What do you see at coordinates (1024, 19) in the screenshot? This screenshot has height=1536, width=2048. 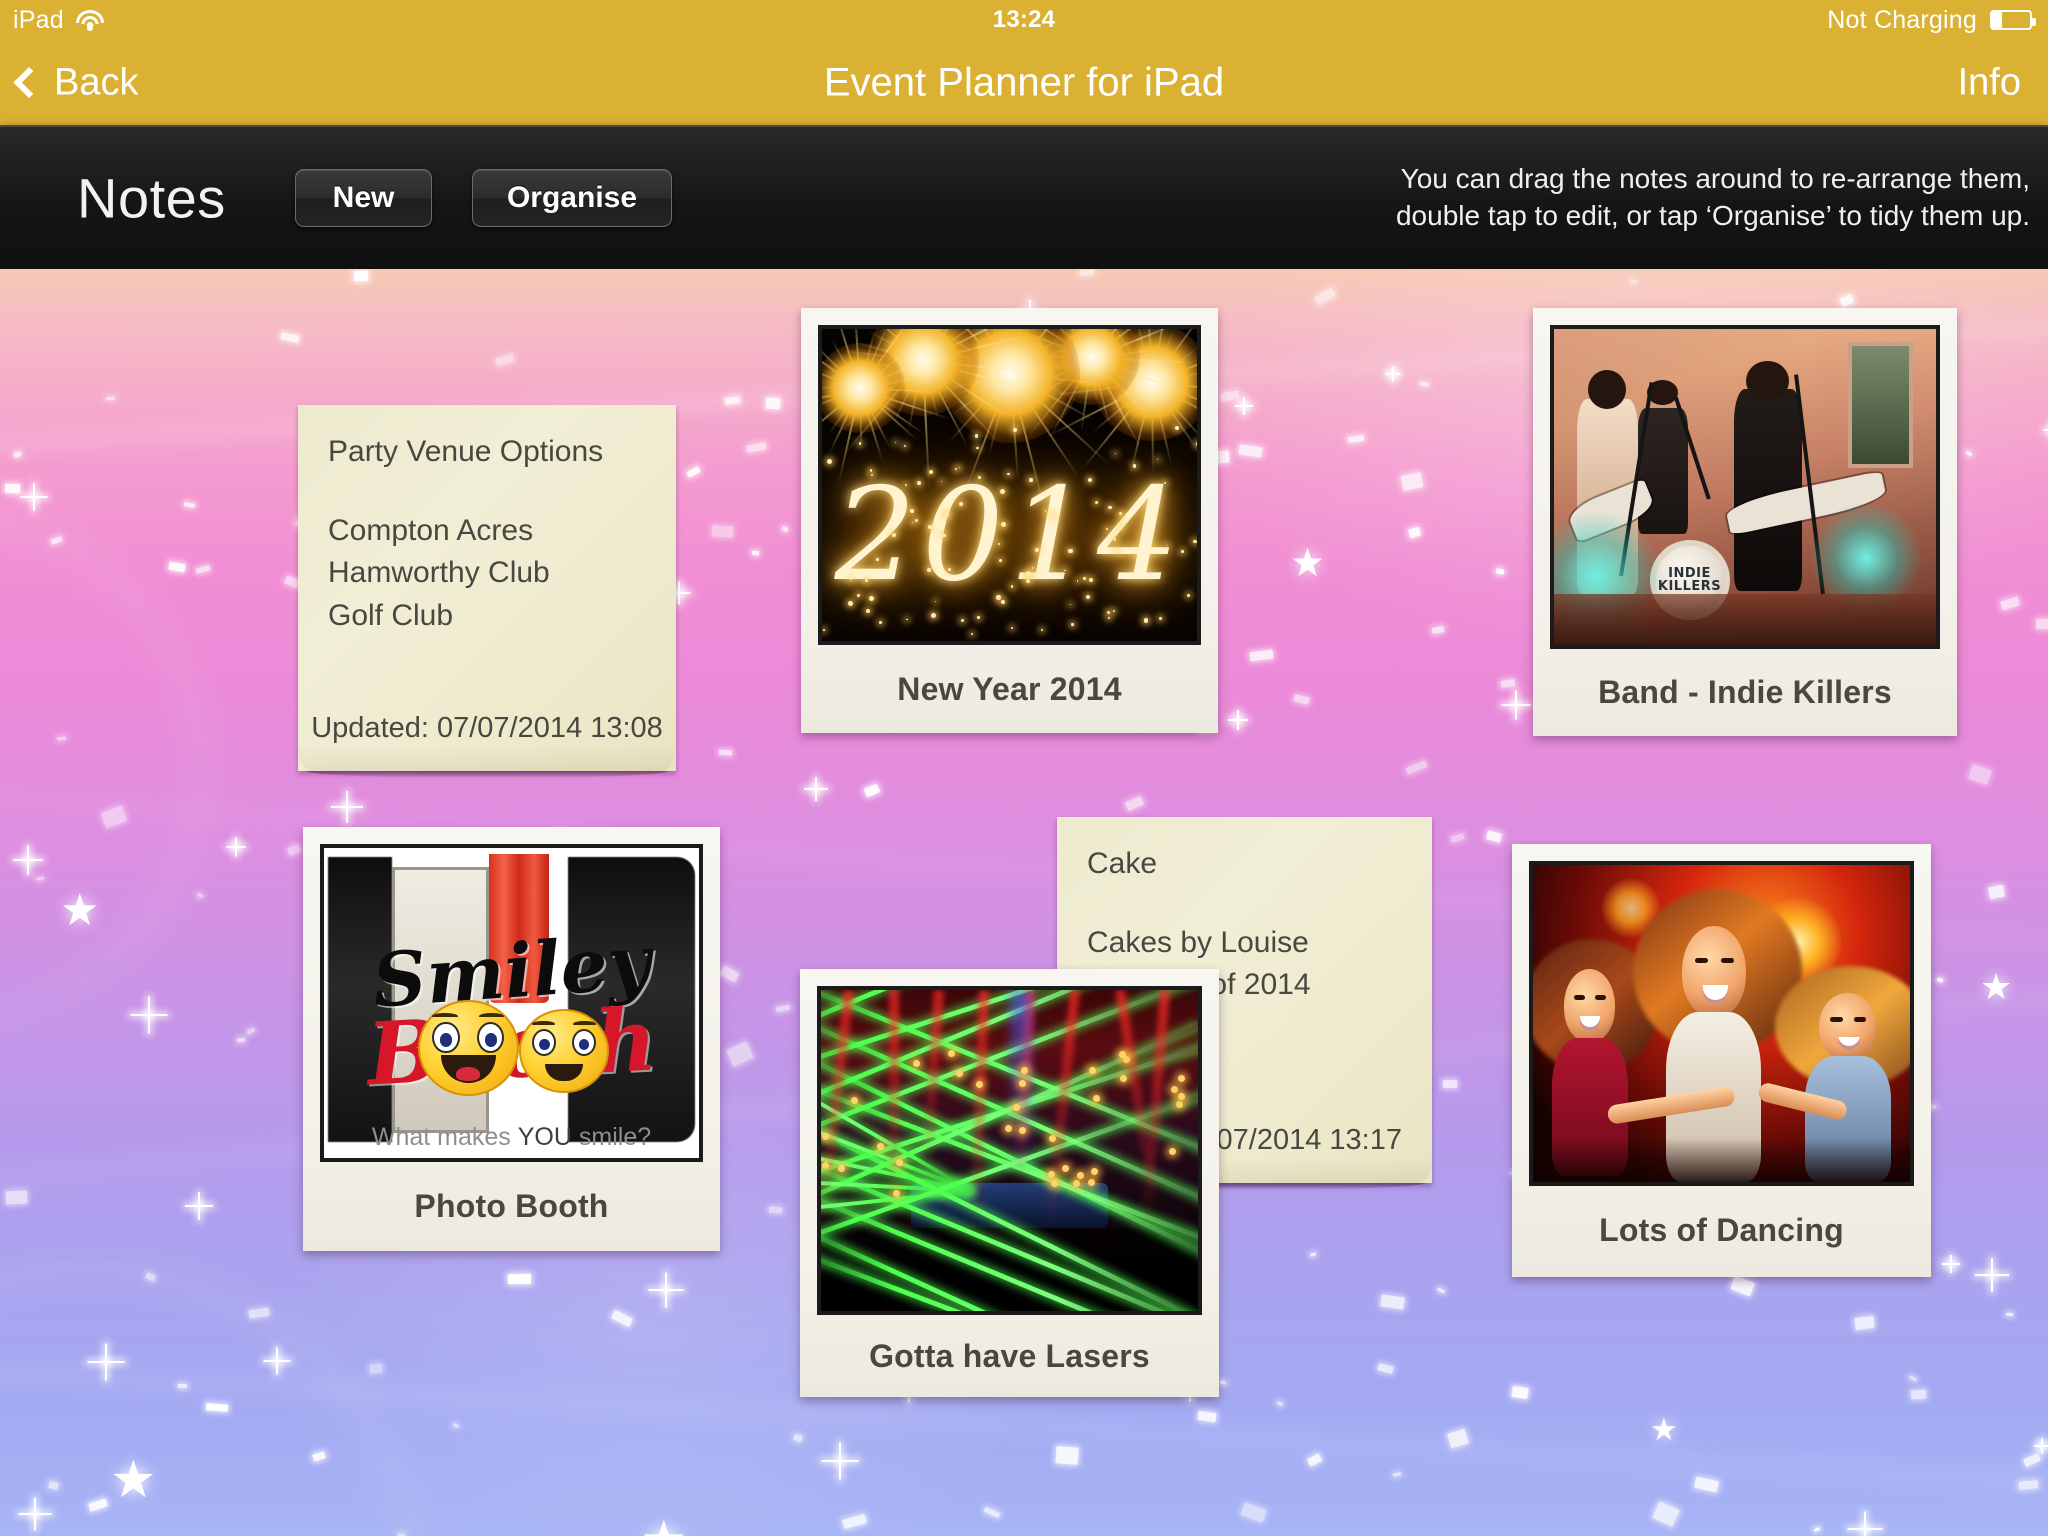 I see `status-bar-clock: 13:24` at bounding box center [1024, 19].